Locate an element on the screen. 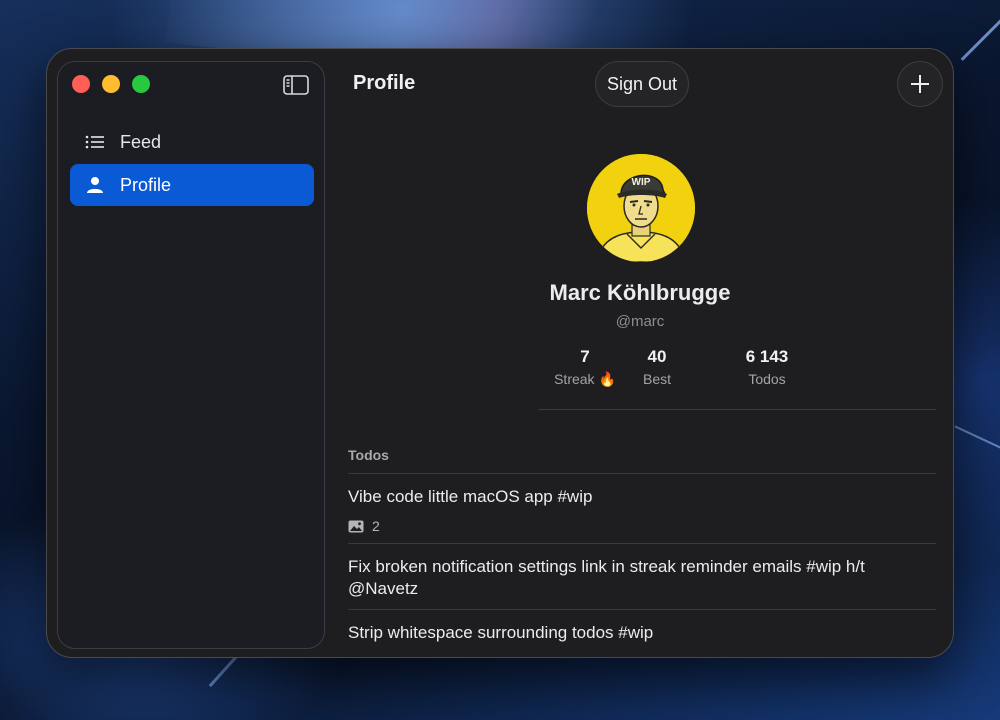 The image size is (1000, 720). todo-text: Vibe code little macOS app #wip is located at coordinates (470, 496).